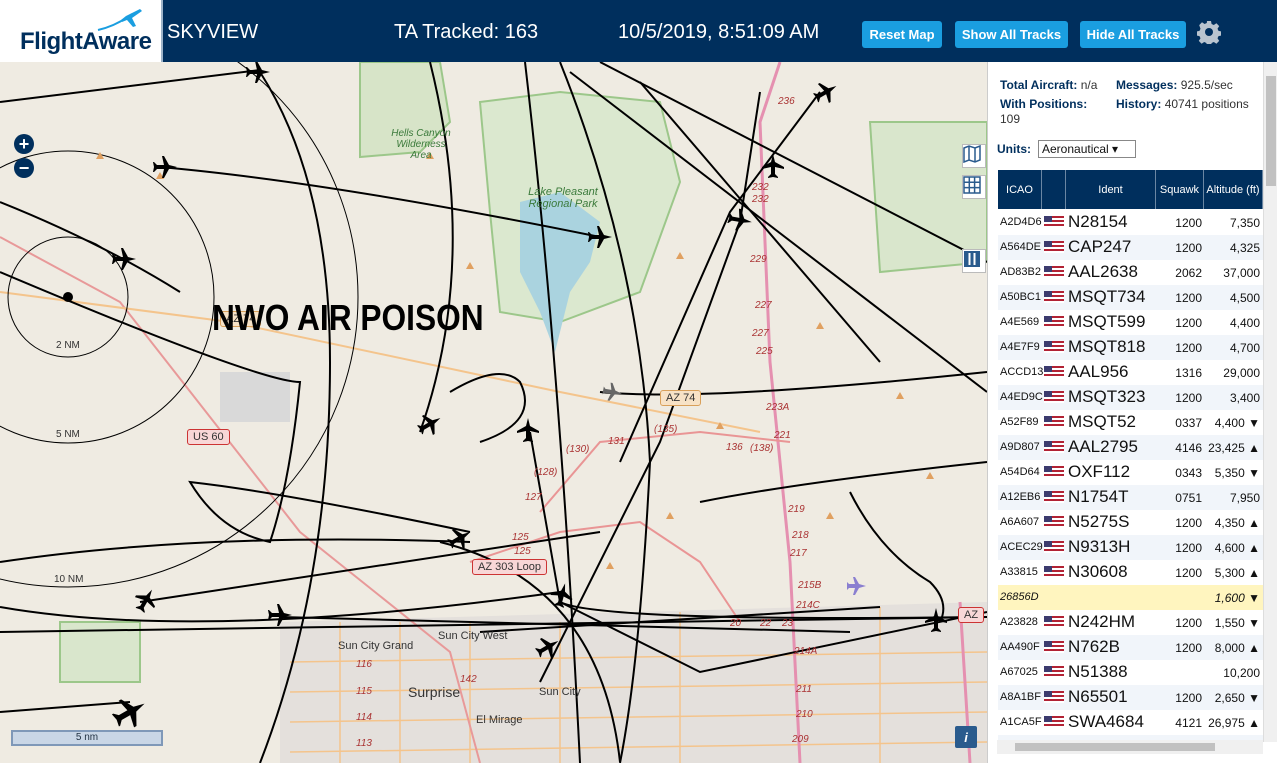  Describe the element at coordinates (974, 261) in the screenshot. I see `column-toggle-button` at that location.